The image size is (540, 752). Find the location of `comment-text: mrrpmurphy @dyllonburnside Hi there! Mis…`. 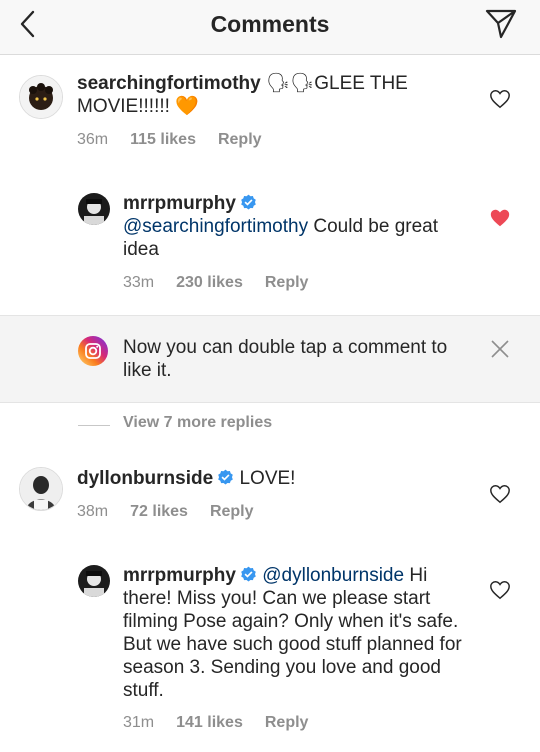

comment-text: mrrpmurphy @dyllonburnside Hi there! Mis… is located at coordinates (295, 633).